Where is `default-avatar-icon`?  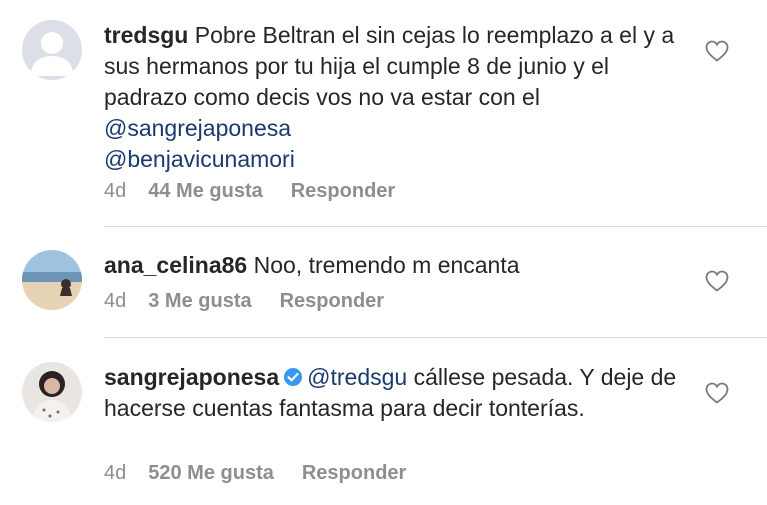 default-avatar-icon is located at coordinates (52, 50).